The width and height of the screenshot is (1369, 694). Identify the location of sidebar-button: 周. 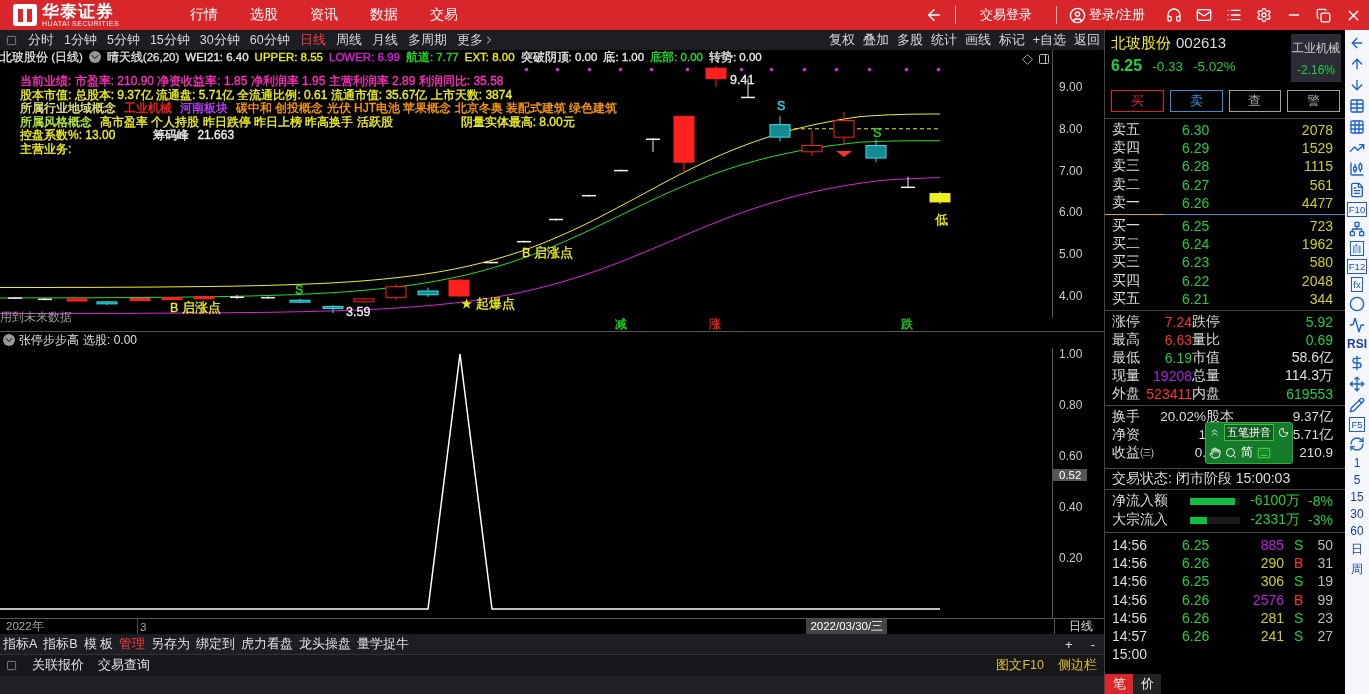
(1357, 569).